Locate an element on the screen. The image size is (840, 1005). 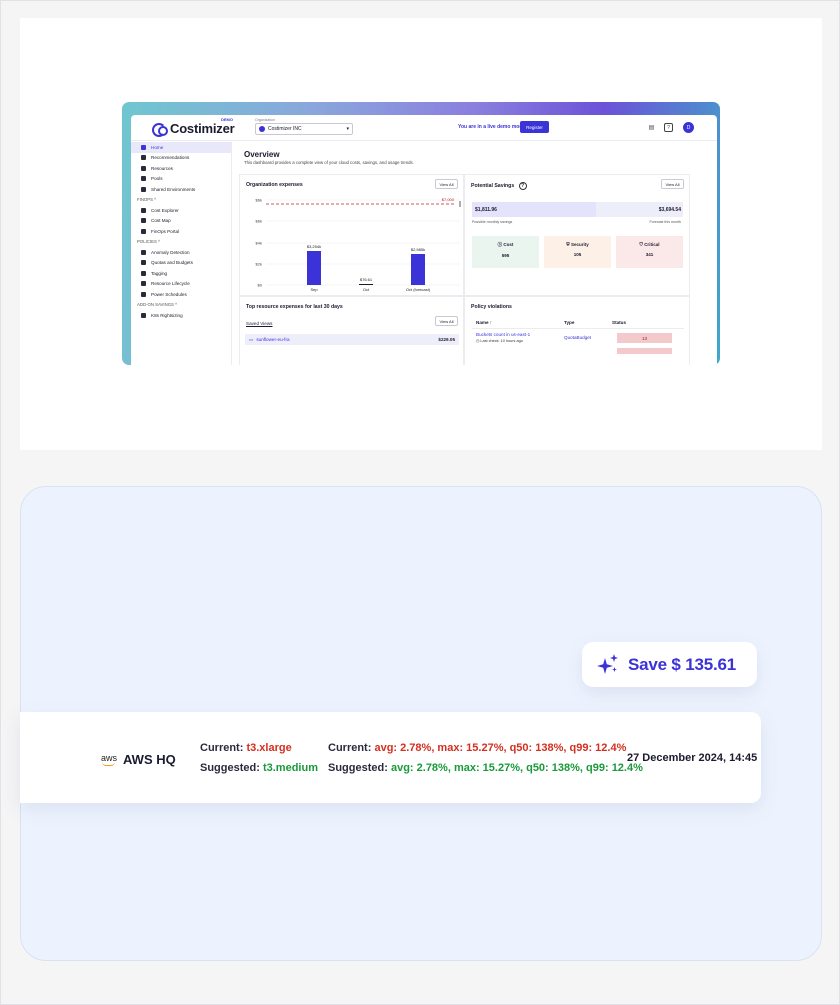
last-check-text: Last check: 10 hours ago is located at coordinates (501, 341).